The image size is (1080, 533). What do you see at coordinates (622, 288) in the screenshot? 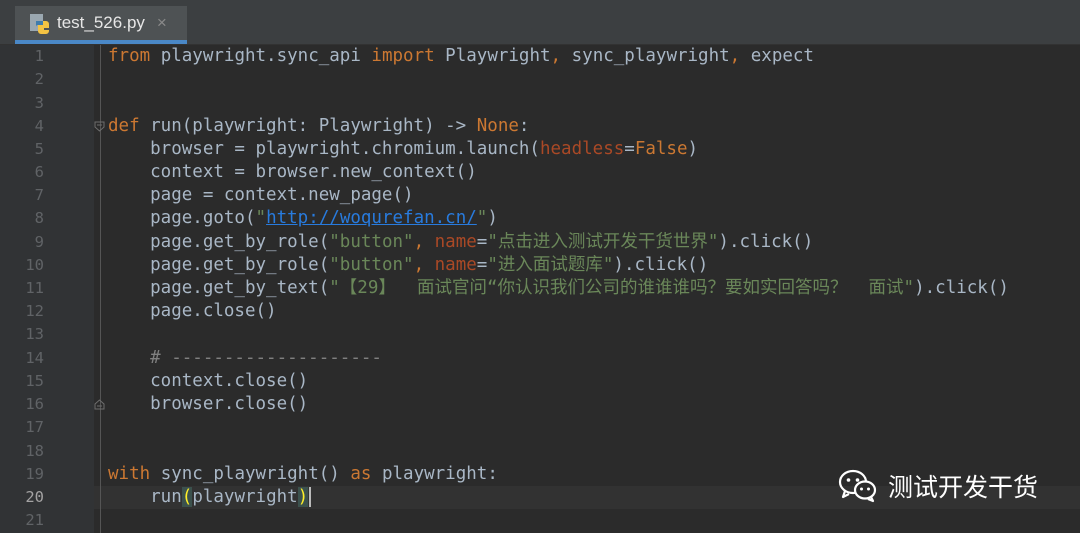
I see `string-literal: "【29】 面试官问“你认识我们公司的谁谁谁吗？要如实回答吗？ 面试"` at bounding box center [622, 288].